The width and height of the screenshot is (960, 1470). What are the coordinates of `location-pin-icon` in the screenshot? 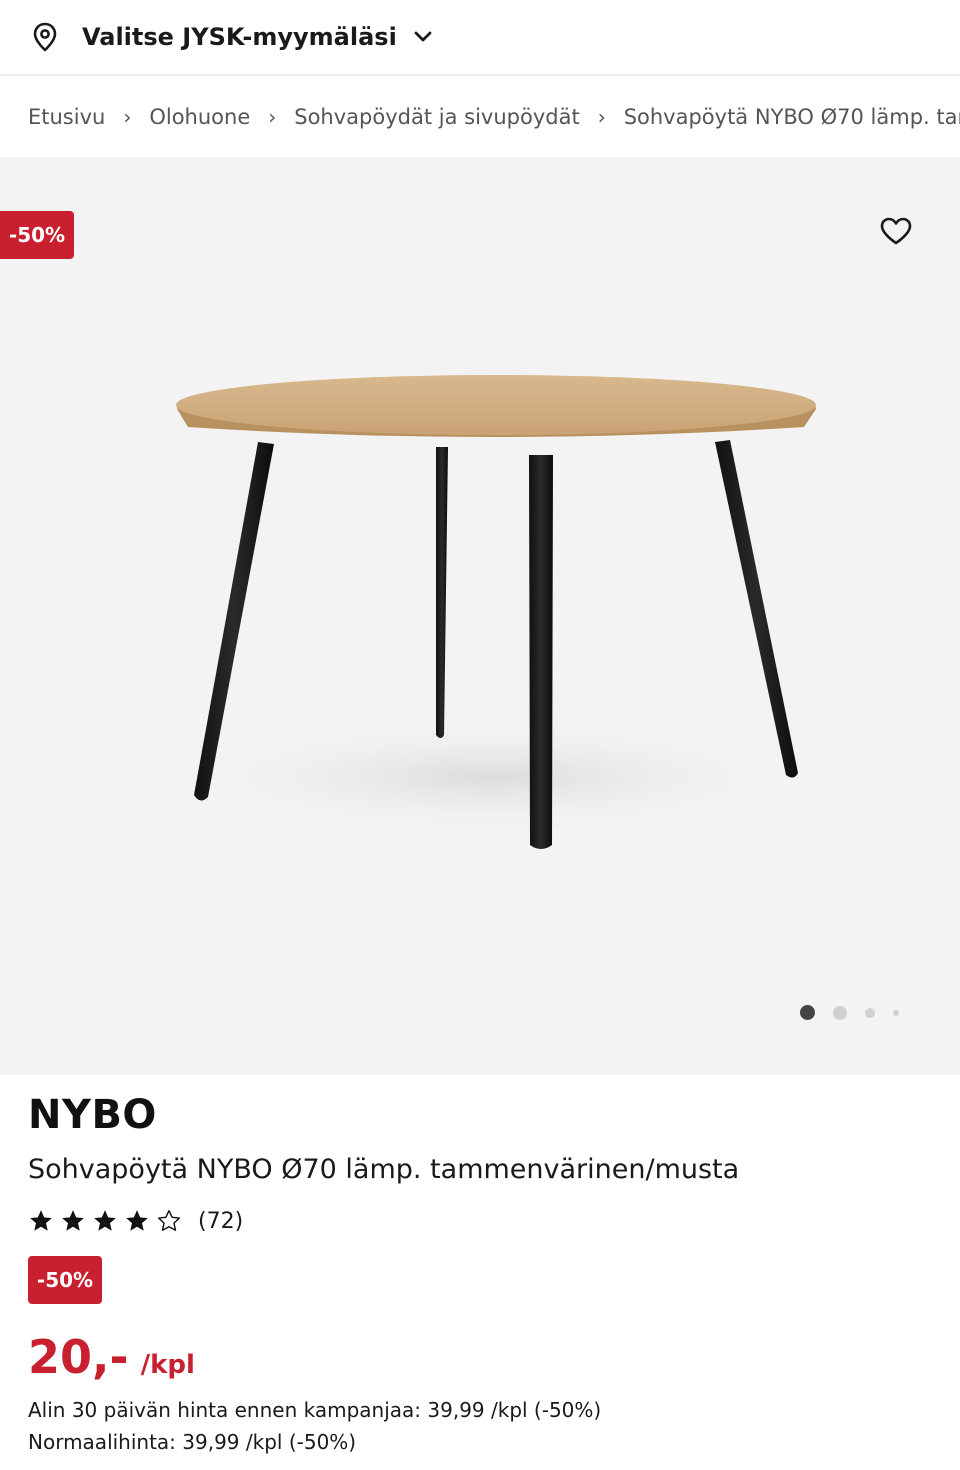 It's located at (45, 37).